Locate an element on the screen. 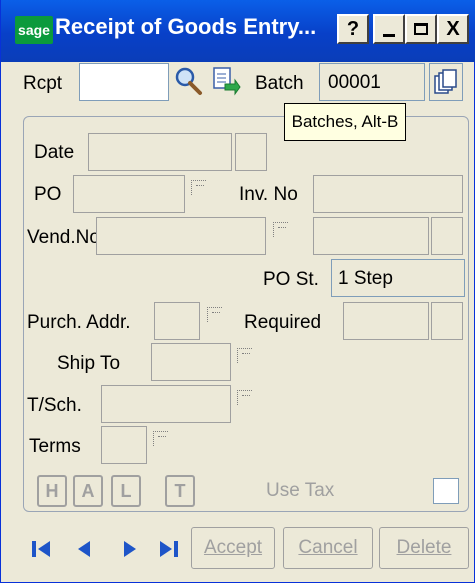  next-record-icon is located at coordinates (130, 549).